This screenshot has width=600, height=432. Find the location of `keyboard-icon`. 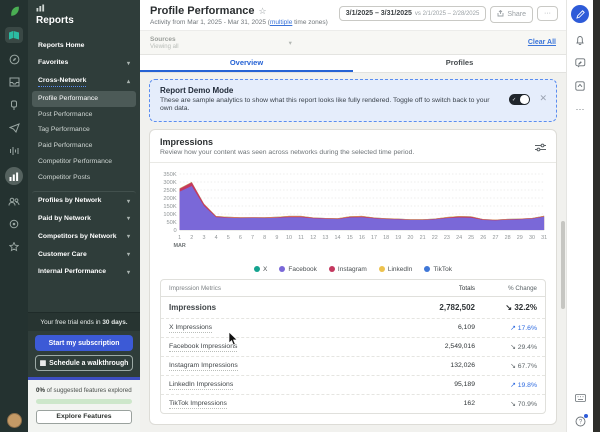

keyboard-icon is located at coordinates (580, 398).